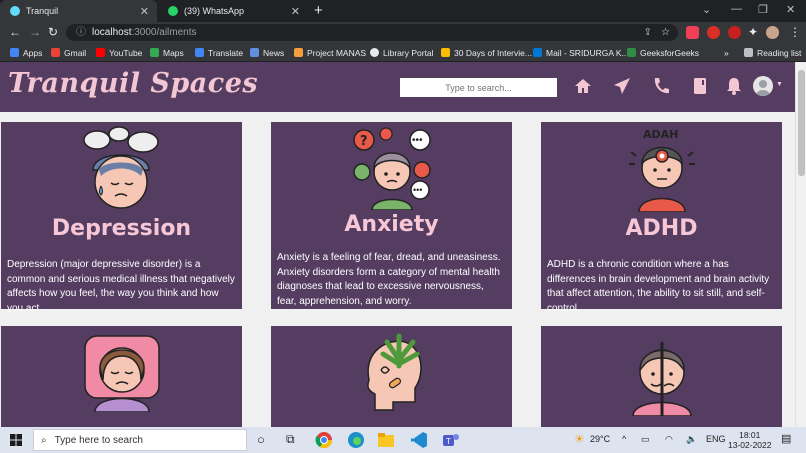 This screenshot has height=453, width=806. Describe the element at coordinates (716, 439) in the screenshot. I see `language-indicator: ENG` at that location.